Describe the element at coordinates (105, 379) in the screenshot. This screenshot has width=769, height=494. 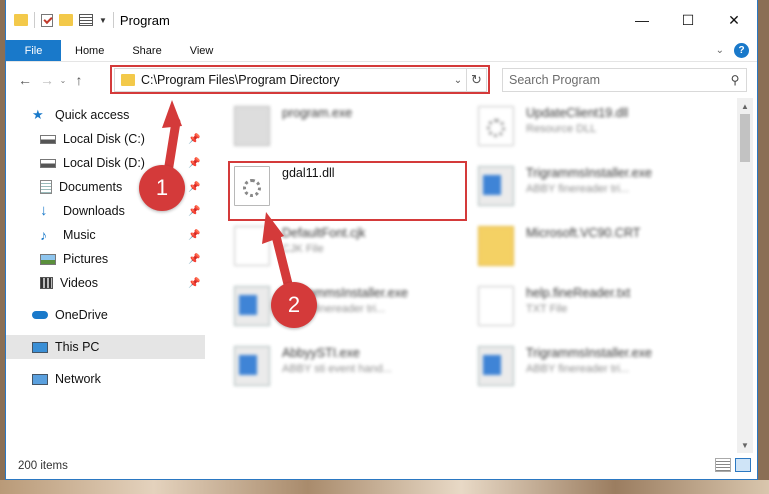
I see `sidebar-item-network: Network` at that location.